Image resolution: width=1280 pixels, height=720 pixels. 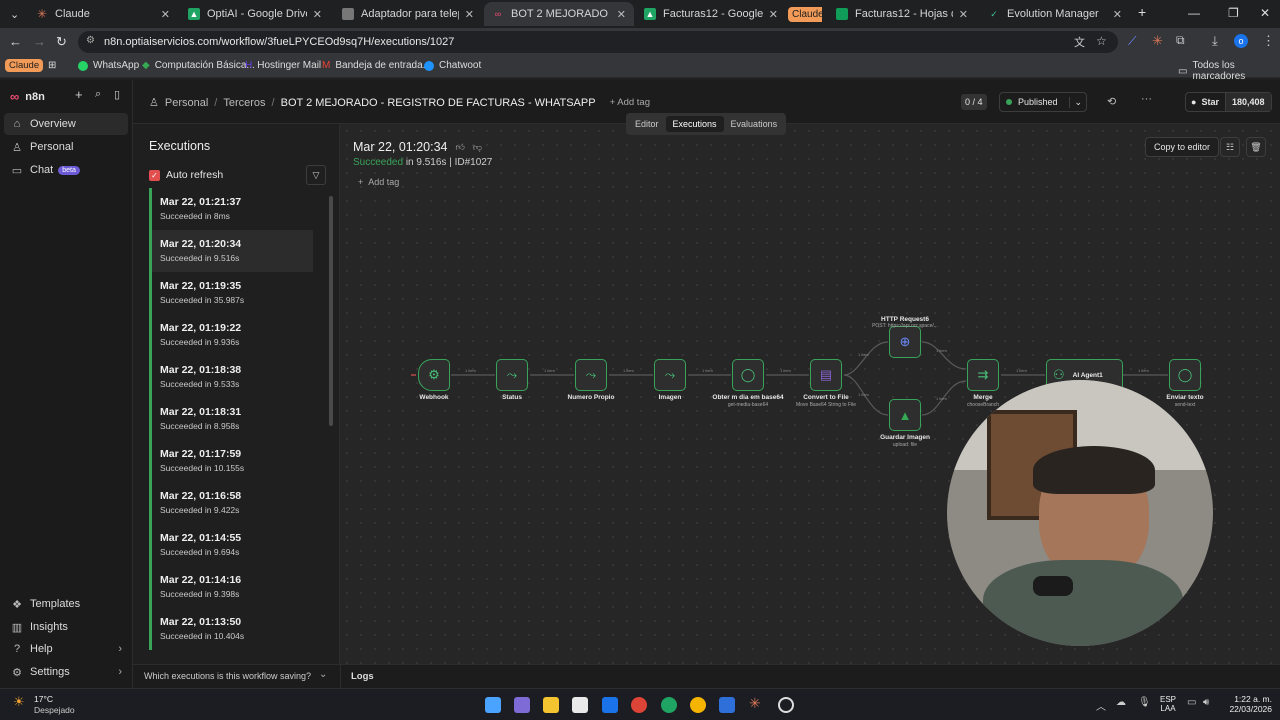 What do you see at coordinates (154, 175) in the screenshot?
I see `checkbox-checked-icon: ✓` at bounding box center [154, 175].